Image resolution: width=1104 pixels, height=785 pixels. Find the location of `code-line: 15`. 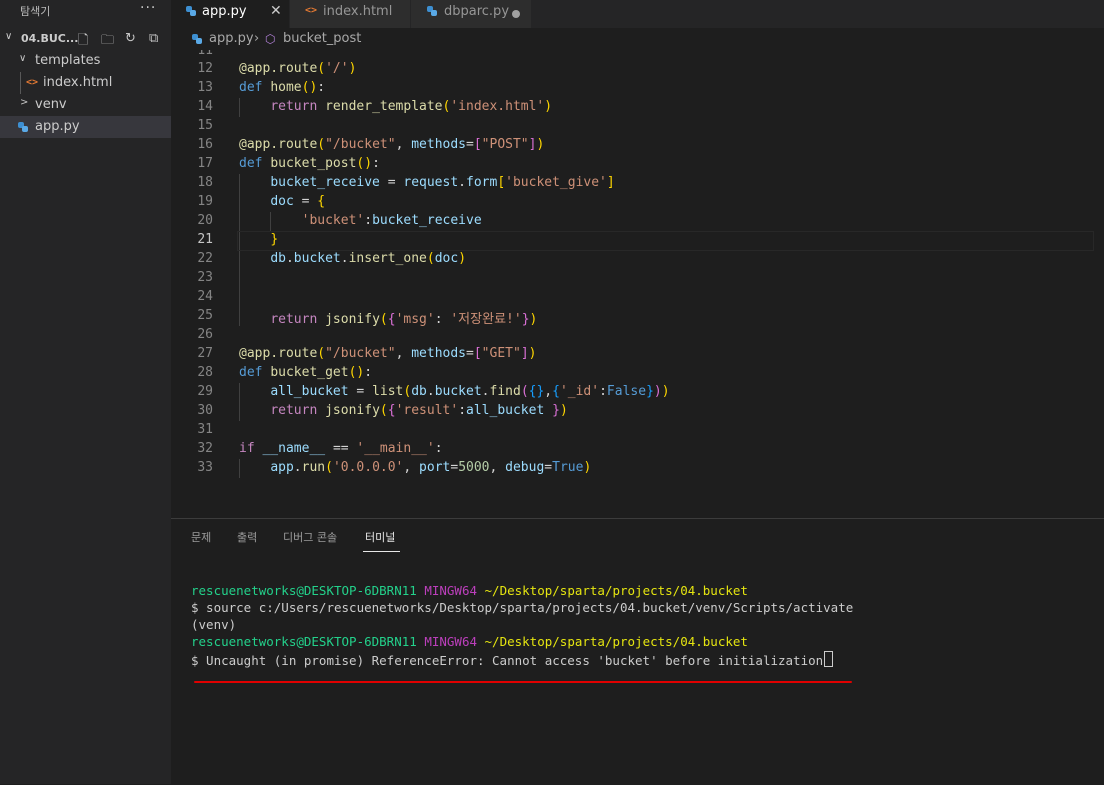

code-line: 15 is located at coordinates (637, 126).